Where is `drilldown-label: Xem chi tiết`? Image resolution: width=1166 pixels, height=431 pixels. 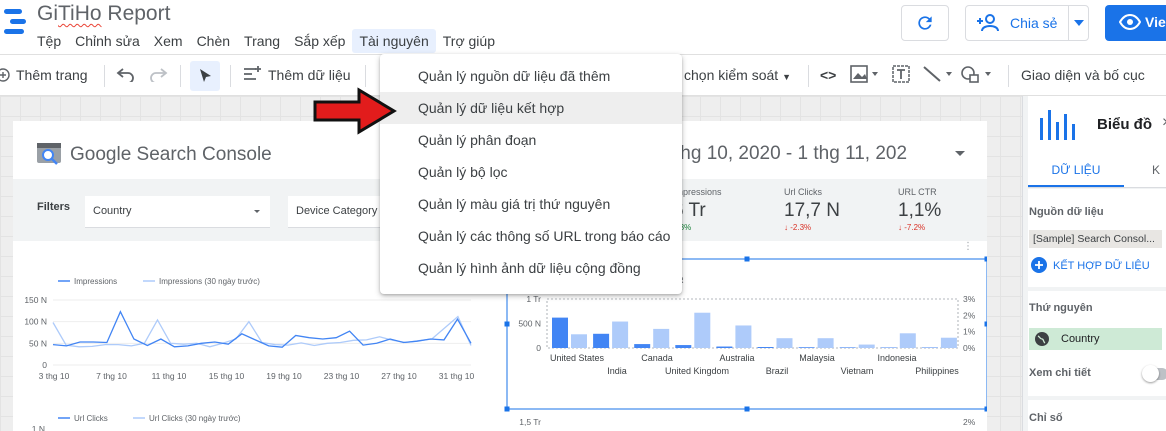
drilldown-label: Xem chi tiết is located at coordinates (1060, 373).